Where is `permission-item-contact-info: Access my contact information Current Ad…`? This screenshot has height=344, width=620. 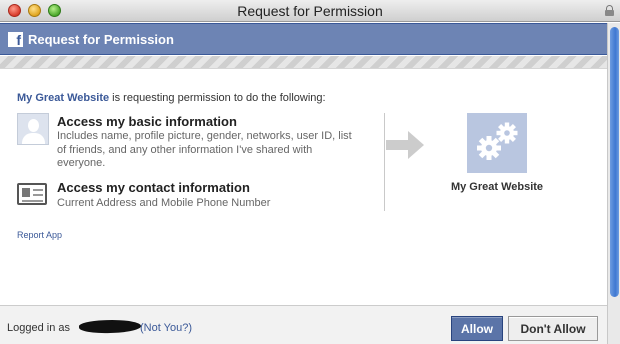
permission-item-contact-info: Access my contact information Current Ad… is located at coordinates (192, 196).